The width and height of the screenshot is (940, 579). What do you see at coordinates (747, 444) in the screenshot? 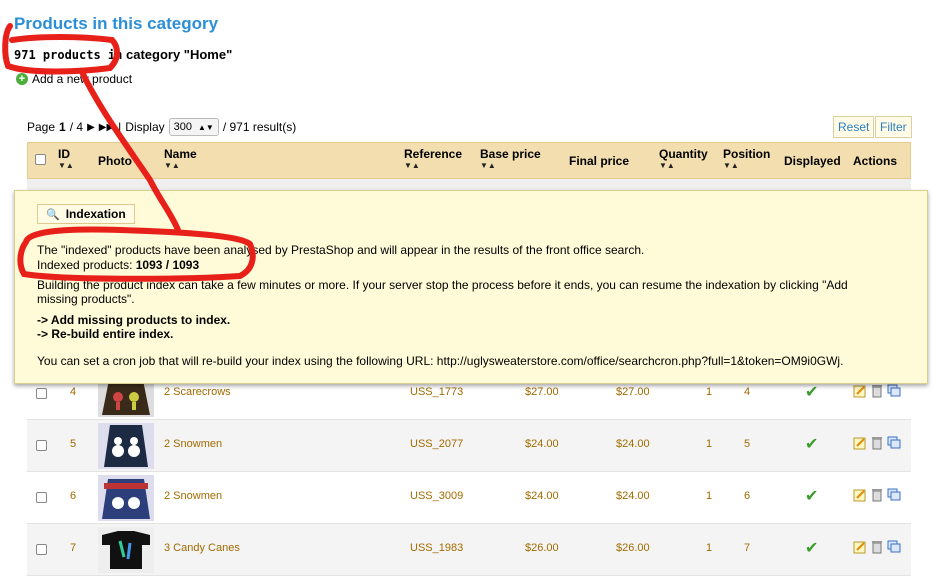
I see `row-position: 5` at bounding box center [747, 444].